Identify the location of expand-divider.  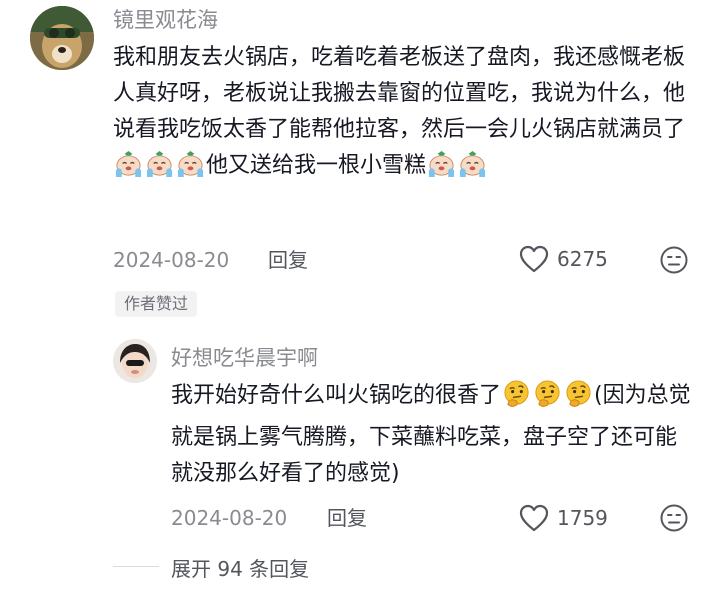
(136, 566).